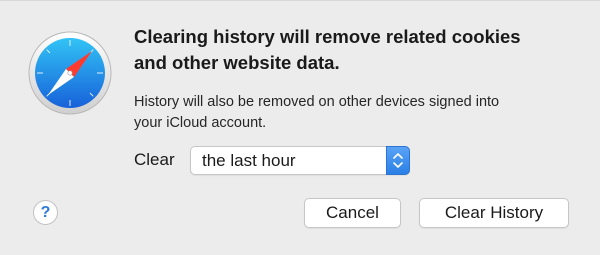 This screenshot has width=600, height=255. Describe the element at coordinates (200, 123) in the screenshot. I see `dialog-message-line-2: your iCloud account.` at that location.